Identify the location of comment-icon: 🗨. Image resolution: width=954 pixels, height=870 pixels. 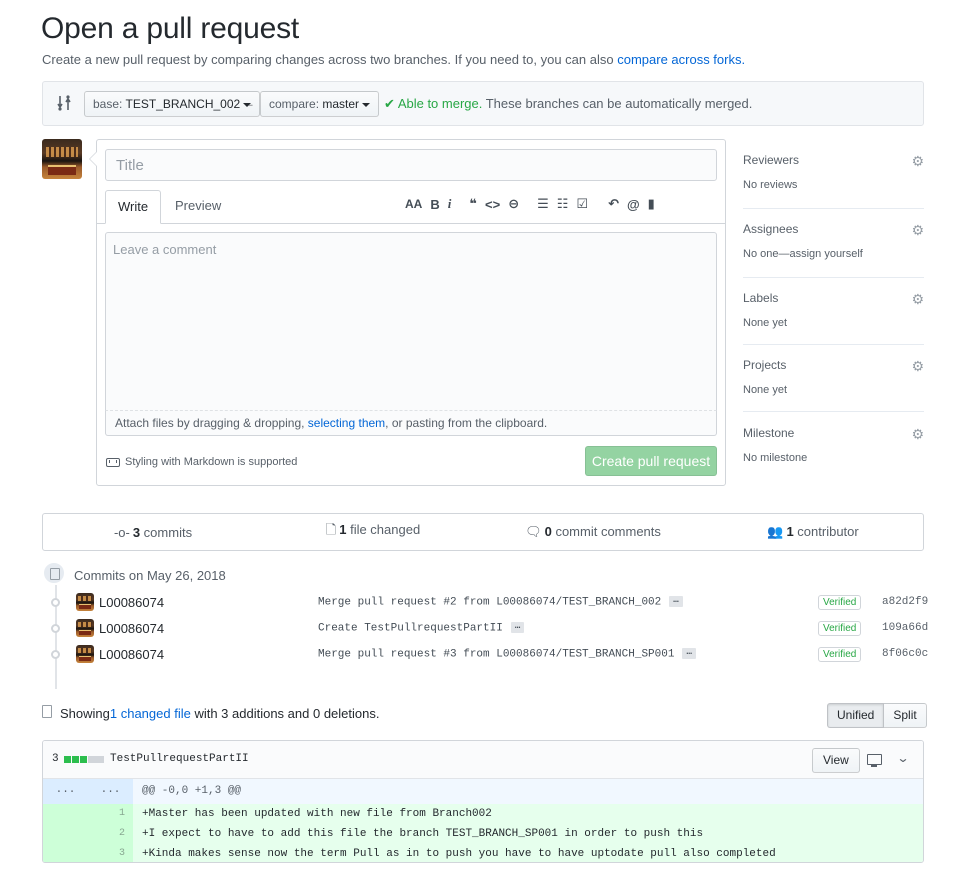
(533, 531).